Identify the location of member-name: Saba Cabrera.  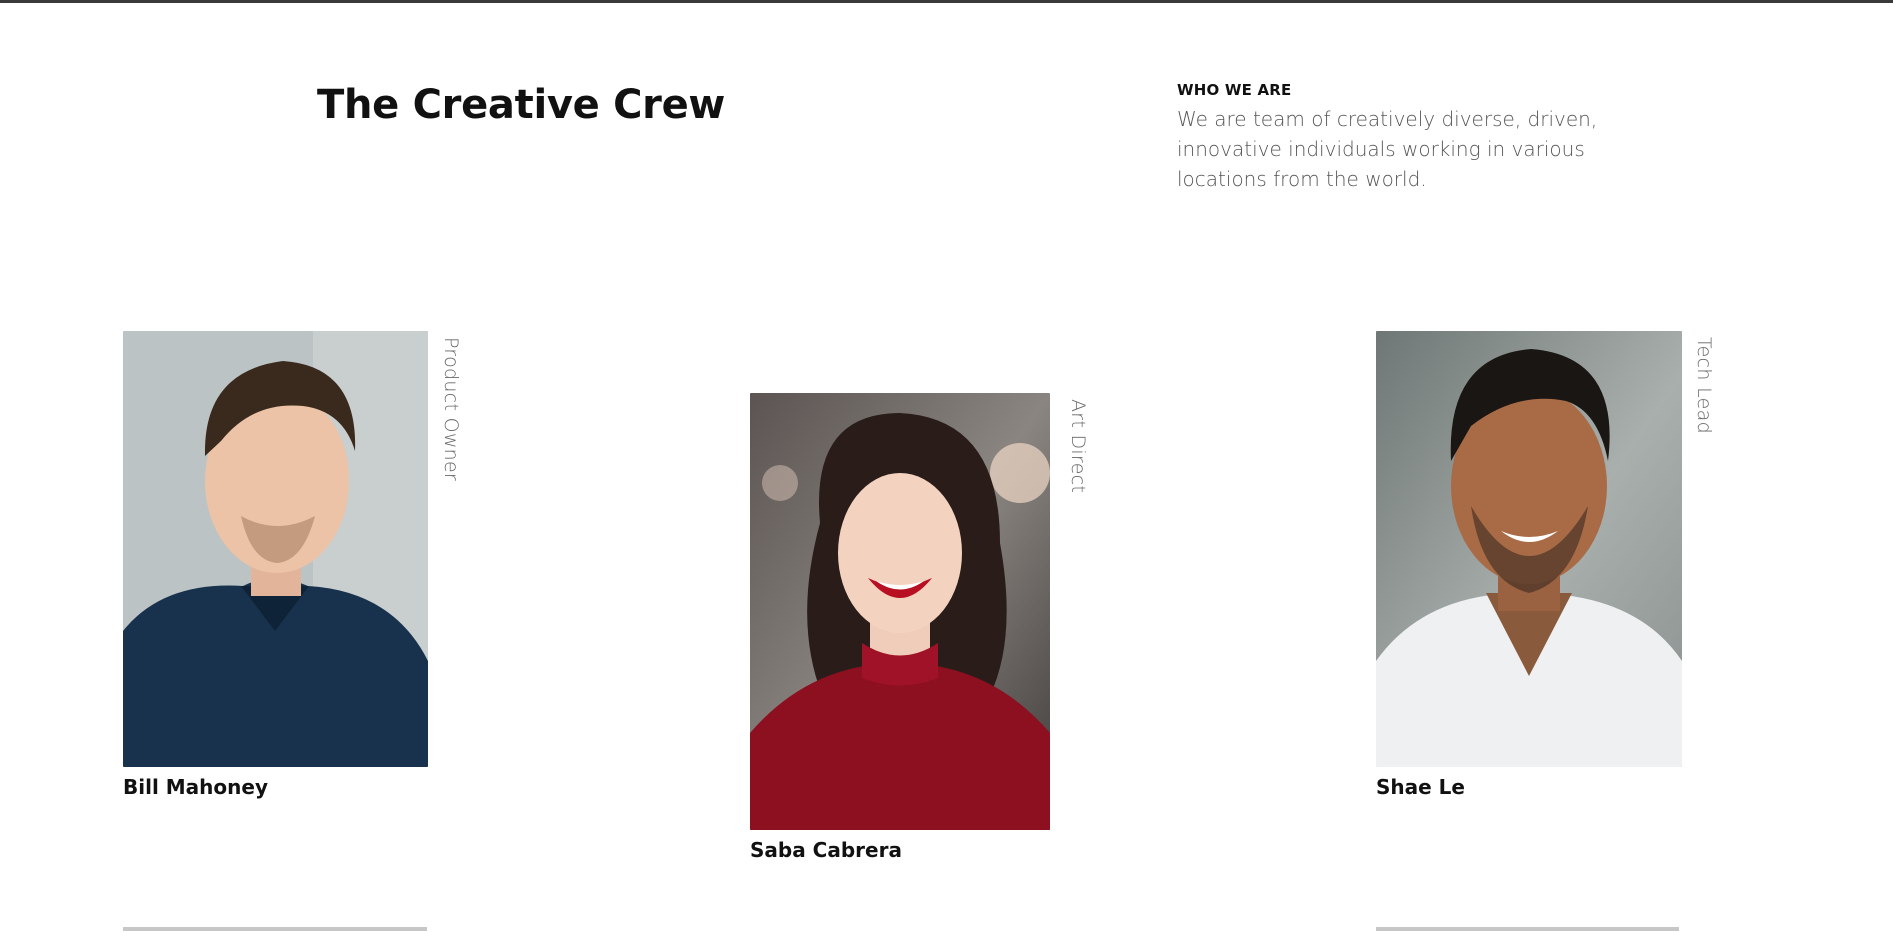
(826, 850).